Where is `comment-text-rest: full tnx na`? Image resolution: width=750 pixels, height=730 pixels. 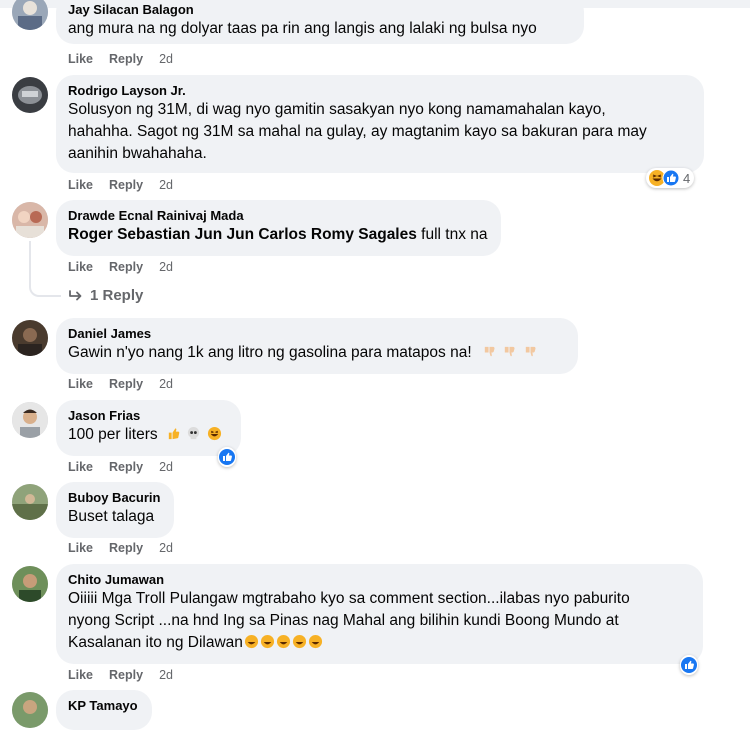
comment-text-rest: full tnx na is located at coordinates (452, 234).